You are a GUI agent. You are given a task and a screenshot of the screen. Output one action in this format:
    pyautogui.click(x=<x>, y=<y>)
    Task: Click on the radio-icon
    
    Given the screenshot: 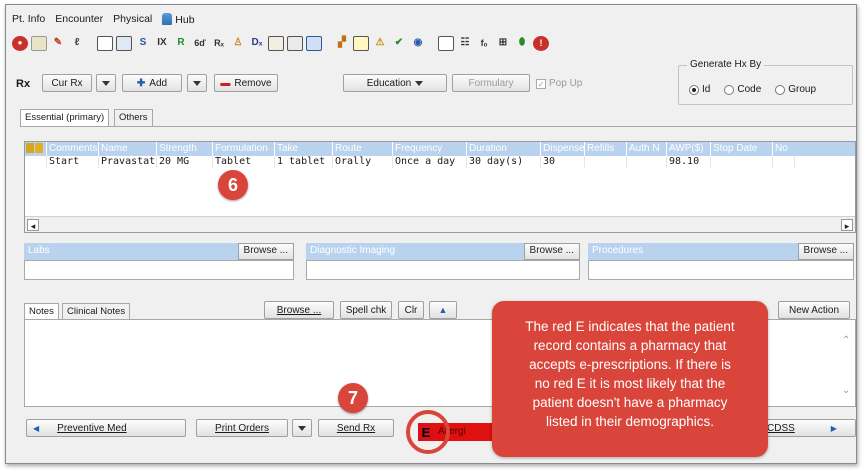 What is the action you would take?
    pyautogui.click(x=780, y=89)
    